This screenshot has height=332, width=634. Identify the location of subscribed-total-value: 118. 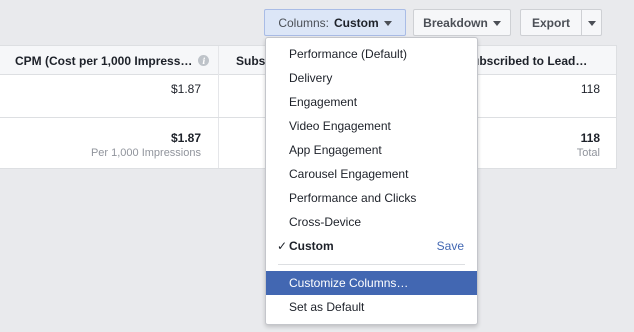
(590, 138).